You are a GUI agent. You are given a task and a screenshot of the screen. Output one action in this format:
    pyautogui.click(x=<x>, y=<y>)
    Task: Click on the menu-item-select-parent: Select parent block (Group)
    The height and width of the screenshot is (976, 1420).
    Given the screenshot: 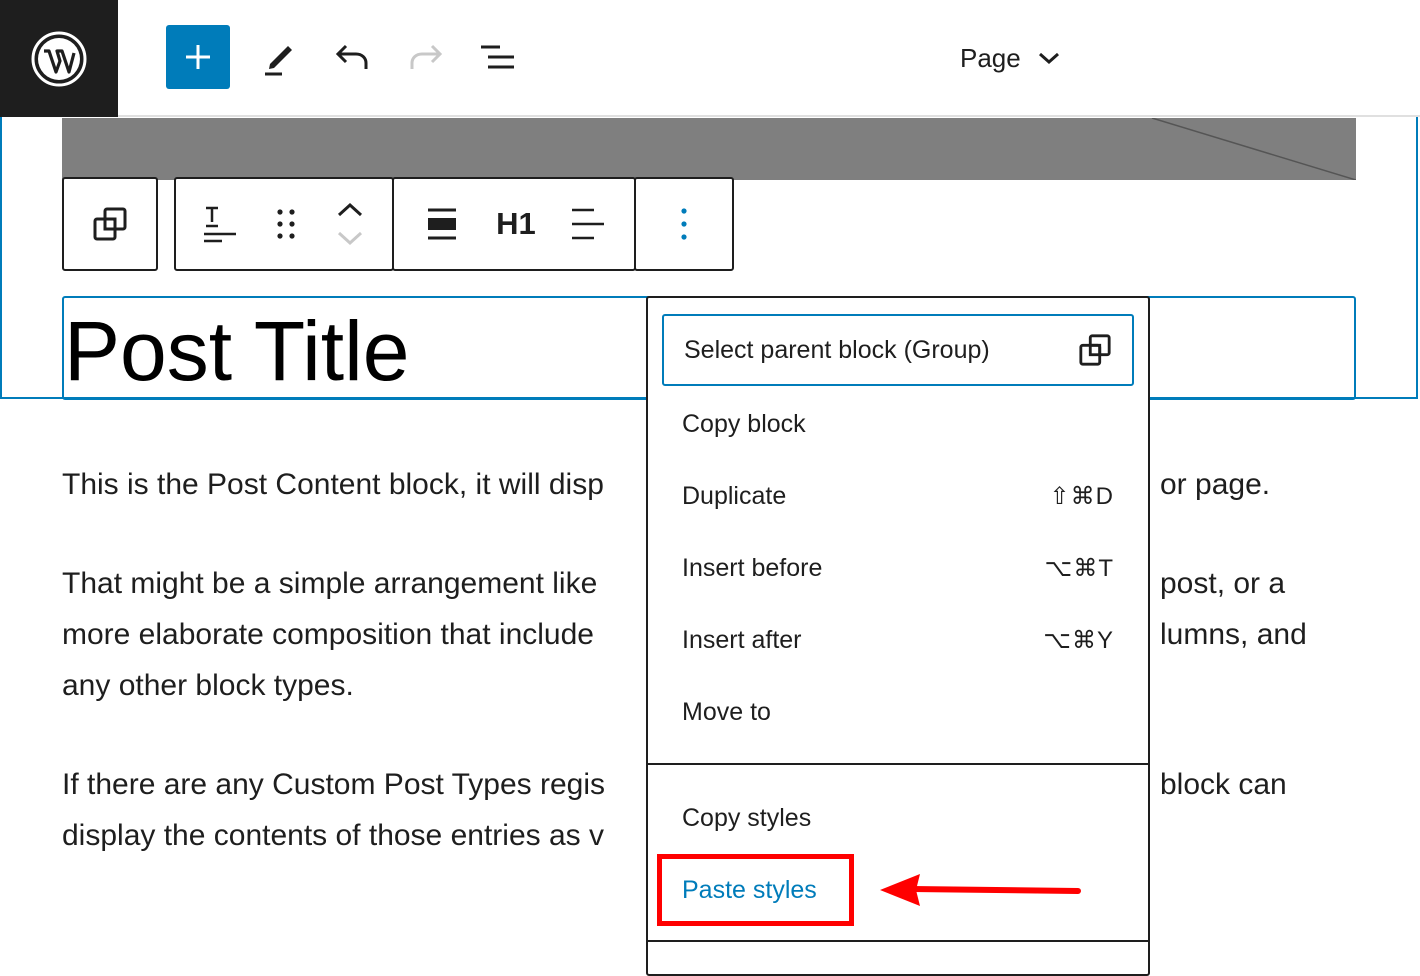 What is the action you would take?
    pyautogui.click(x=898, y=350)
    